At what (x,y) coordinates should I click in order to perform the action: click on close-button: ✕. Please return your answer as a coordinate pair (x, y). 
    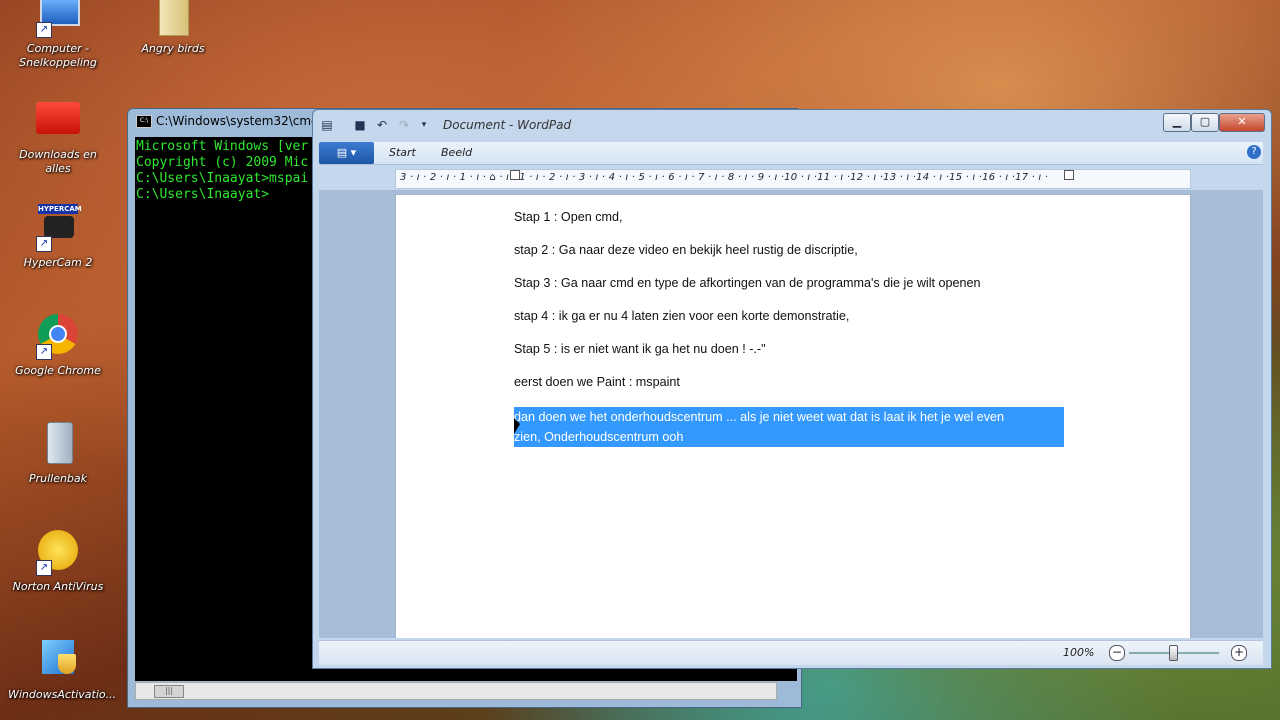
    Looking at the image, I should click on (1242, 122).